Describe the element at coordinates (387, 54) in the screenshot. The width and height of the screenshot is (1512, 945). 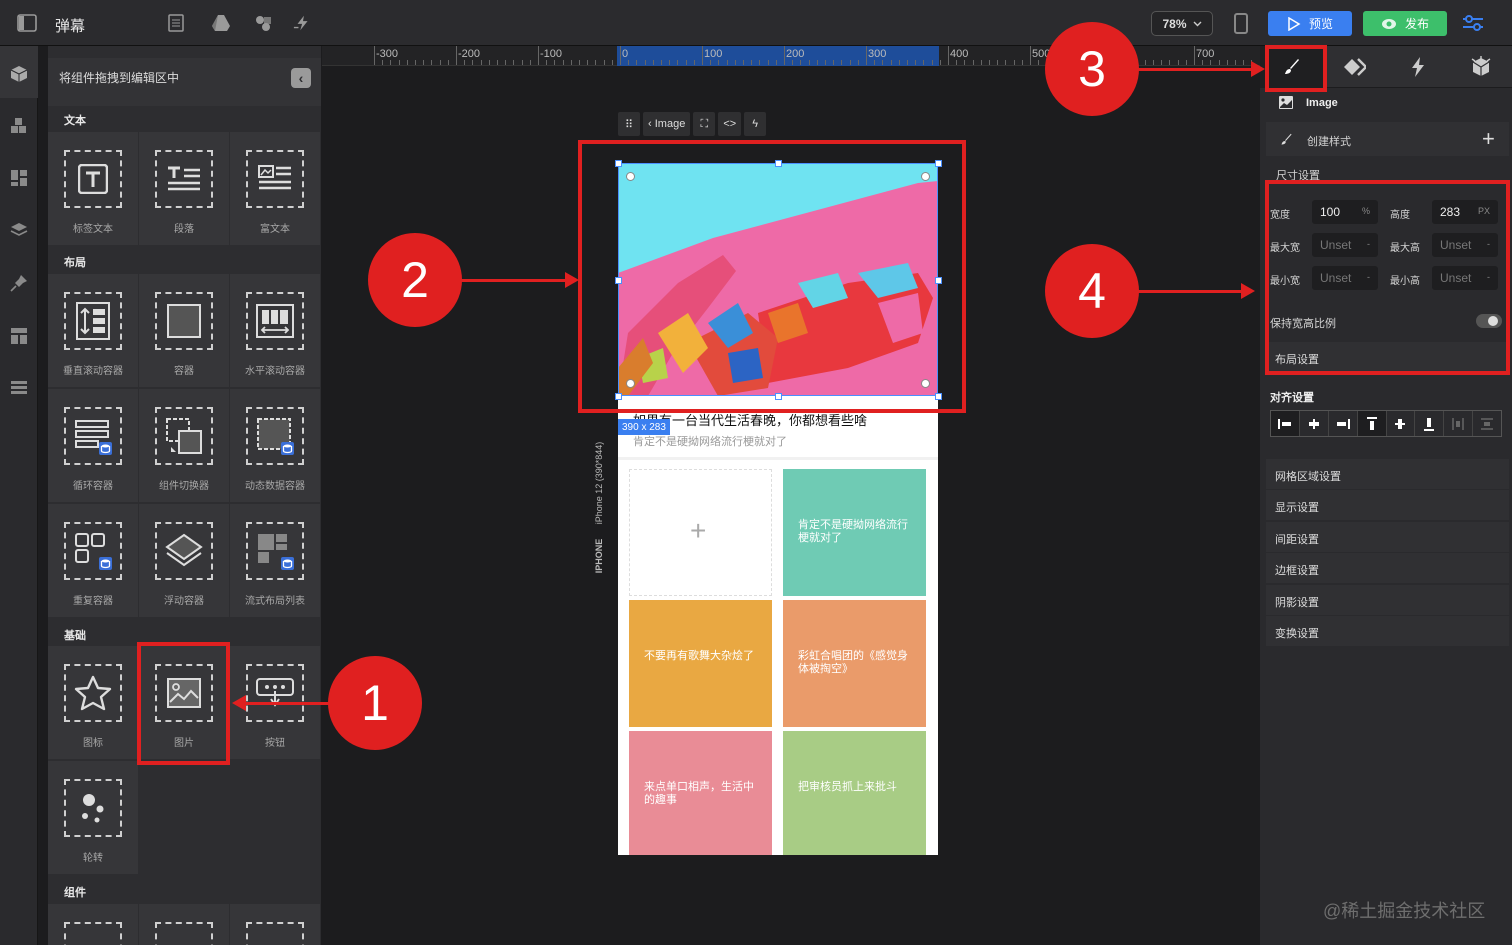
I see `ruler-label: -300` at that location.